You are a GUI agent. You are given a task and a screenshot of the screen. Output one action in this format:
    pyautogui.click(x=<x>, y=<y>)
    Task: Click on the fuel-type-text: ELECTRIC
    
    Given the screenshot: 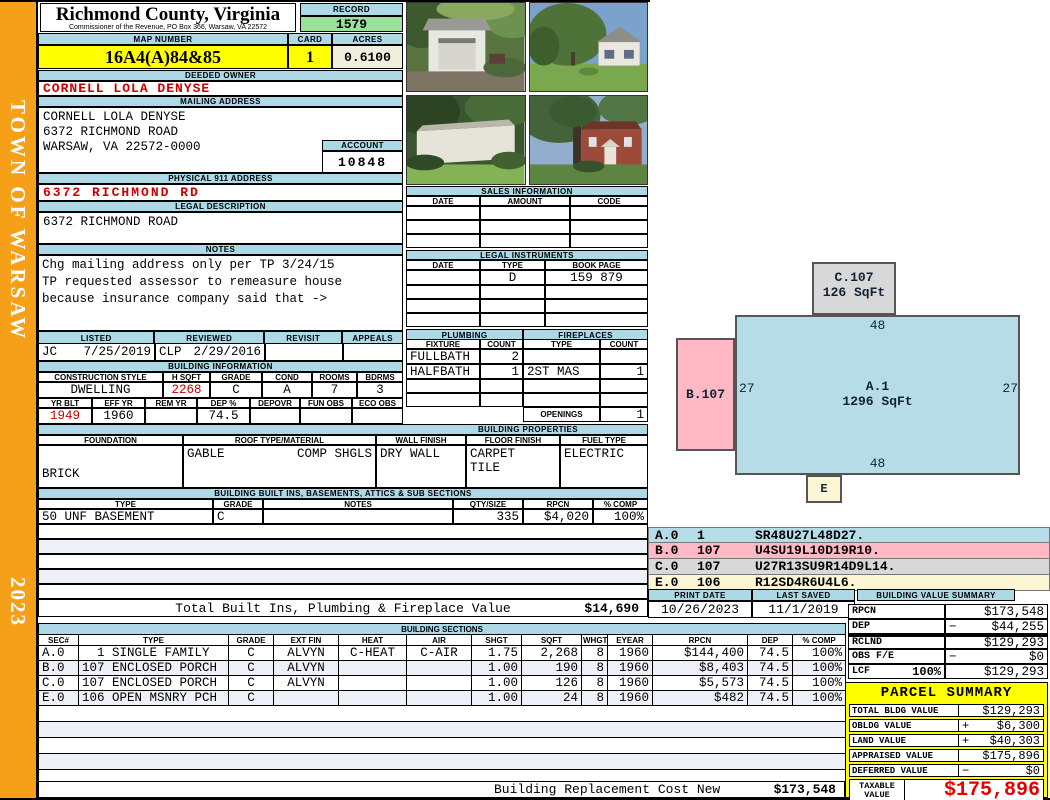 What is the action you would take?
    pyautogui.click(x=594, y=454)
    